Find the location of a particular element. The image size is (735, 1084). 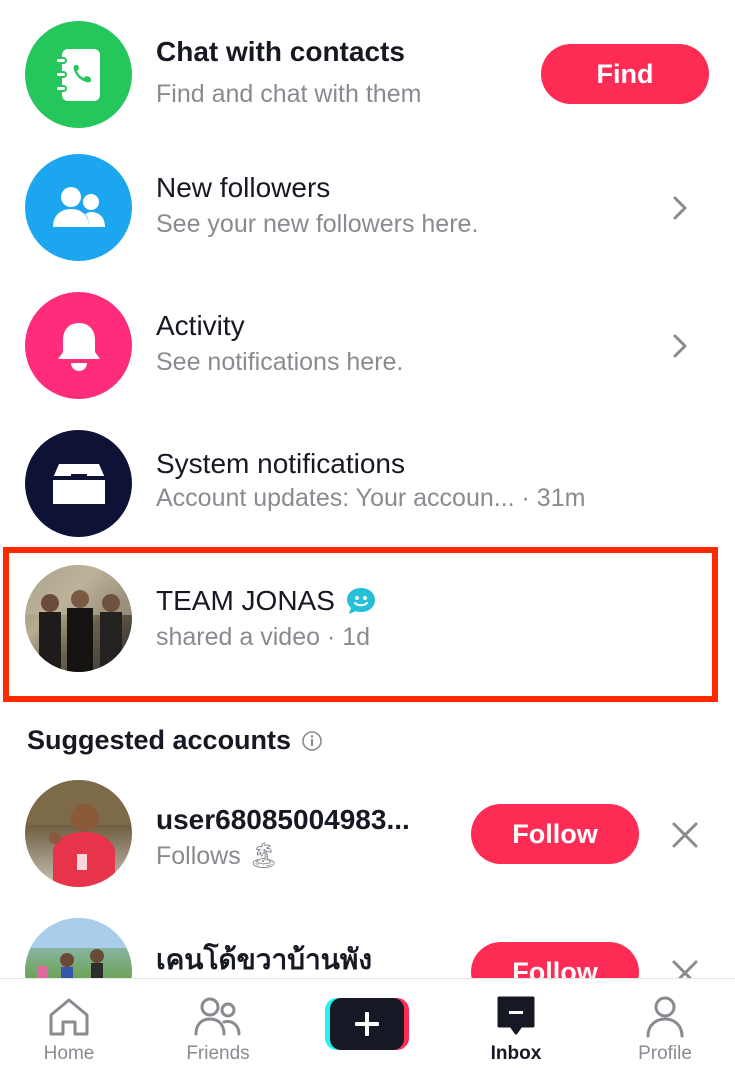

find-button: Find is located at coordinates (625, 74).